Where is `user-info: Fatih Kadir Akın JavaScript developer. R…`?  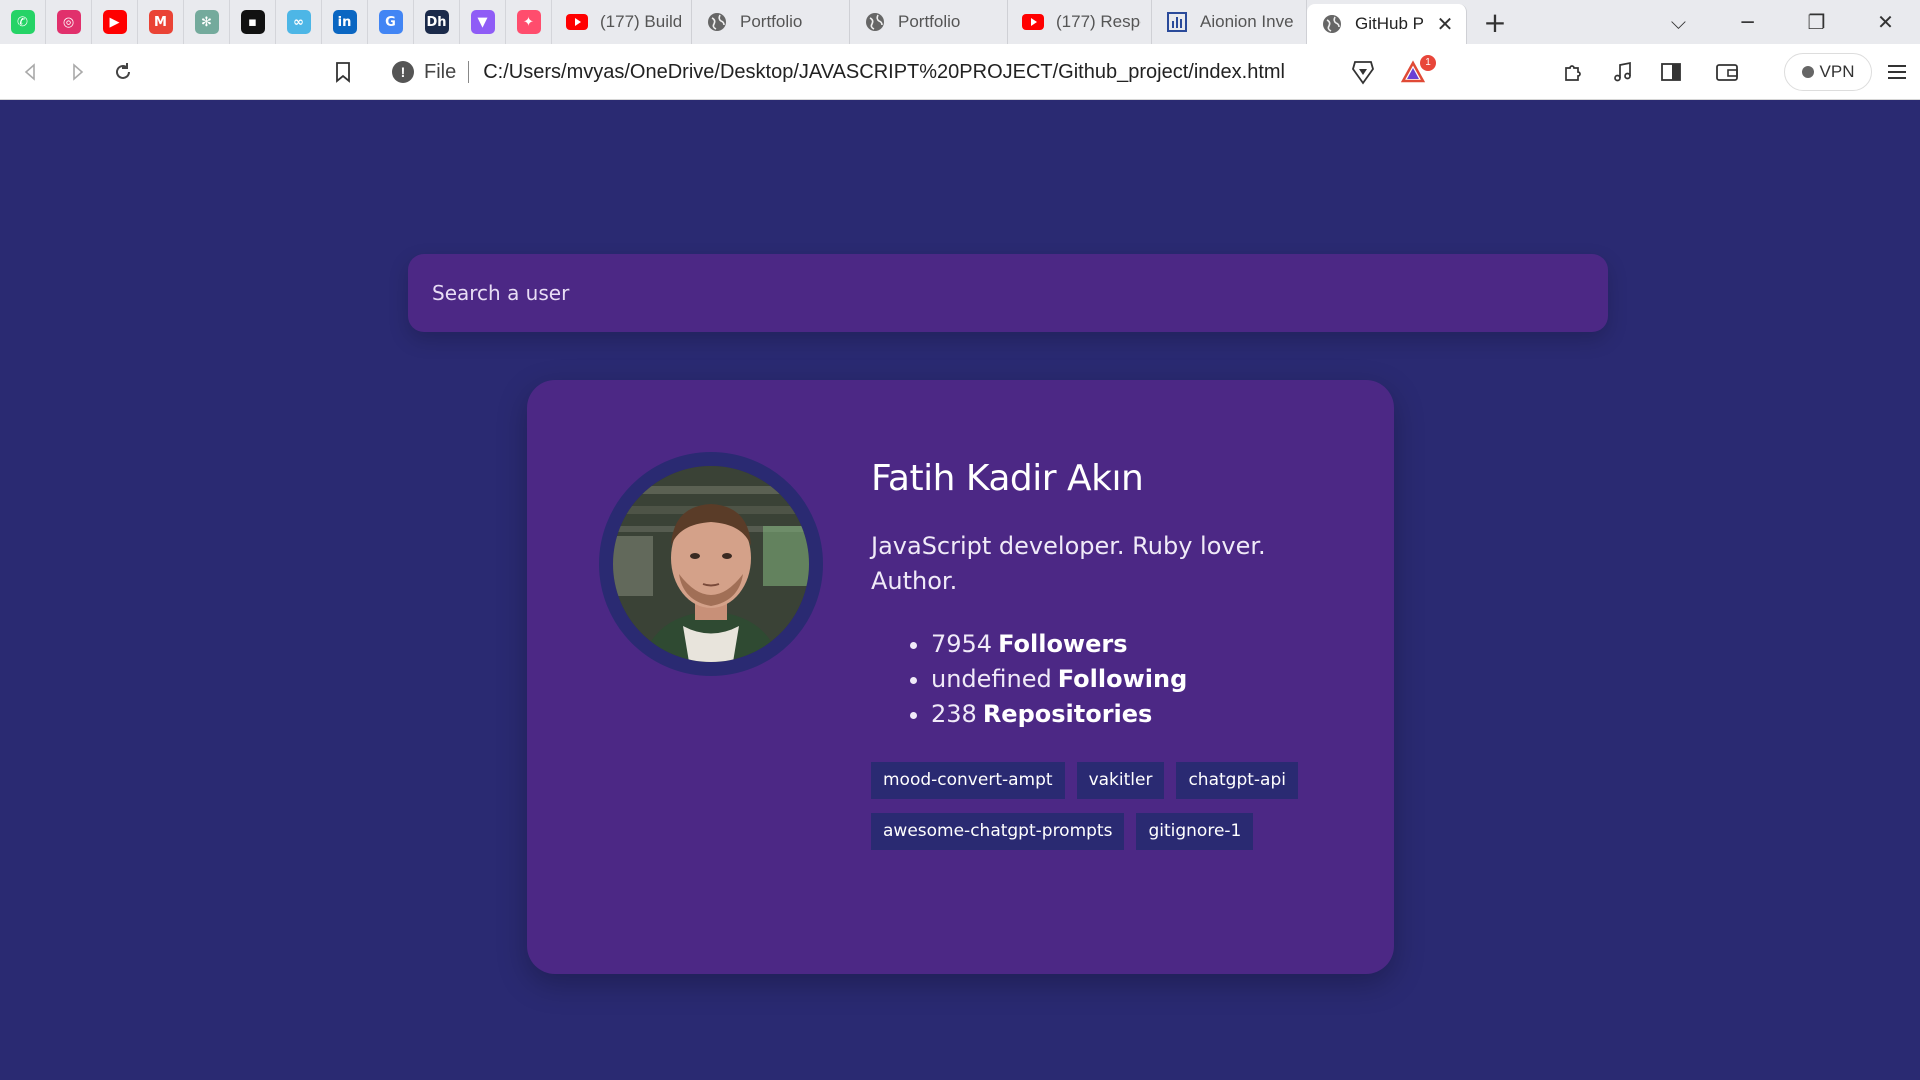
user-info: Fatih Kadir Akın JavaScript developer. R… is located at coordinates (1101, 658).